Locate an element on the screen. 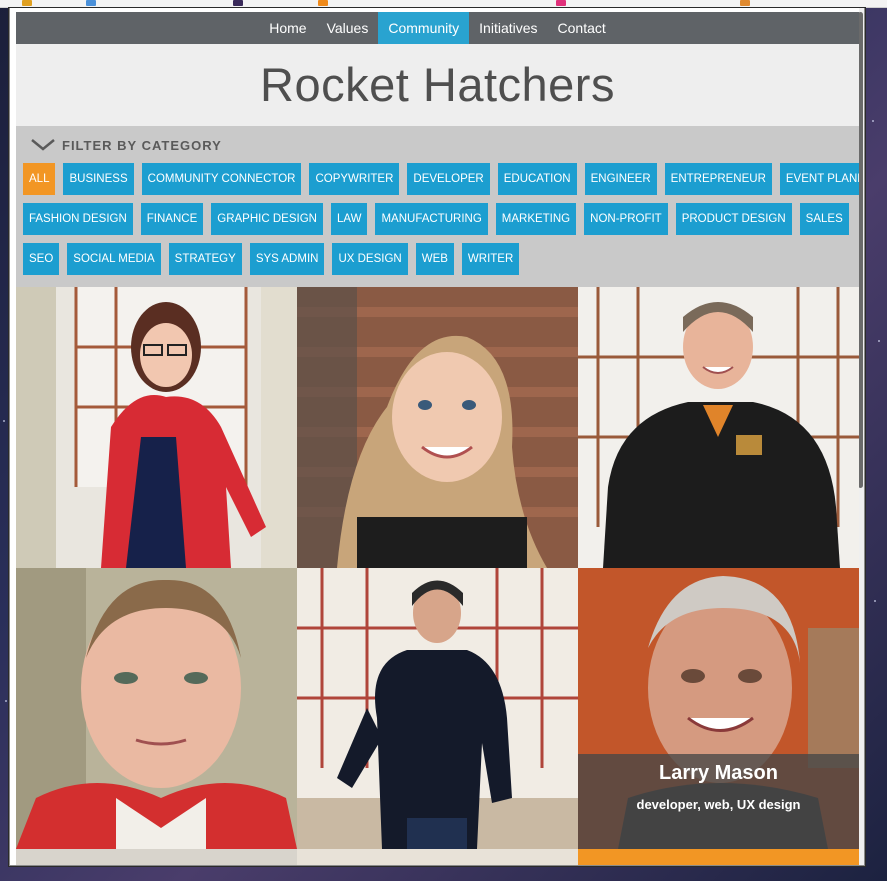  tag-non-profit: NON-PROFIT is located at coordinates (626, 219).